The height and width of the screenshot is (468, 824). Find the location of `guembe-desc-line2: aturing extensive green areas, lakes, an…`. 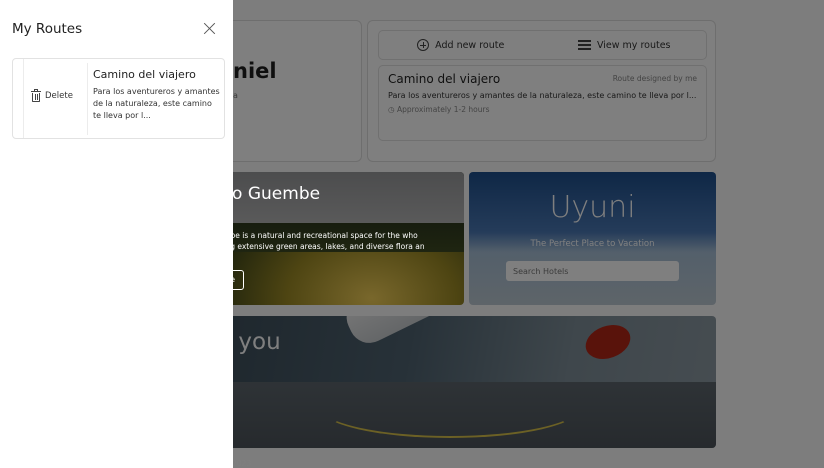

guembe-desc-line2: aturing extensive green areas, lakes, an… is located at coordinates (316, 247).